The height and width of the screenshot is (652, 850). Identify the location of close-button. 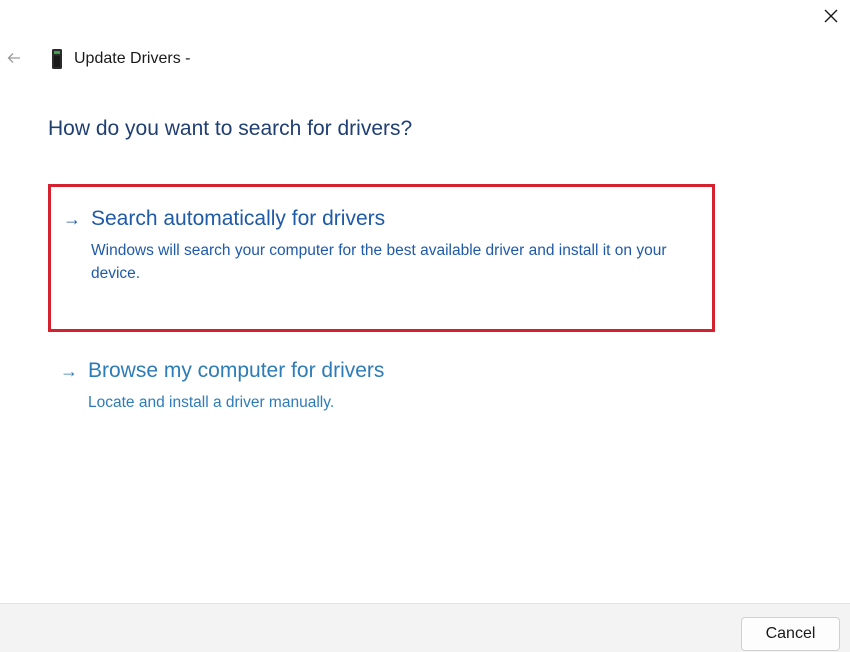
(831, 16).